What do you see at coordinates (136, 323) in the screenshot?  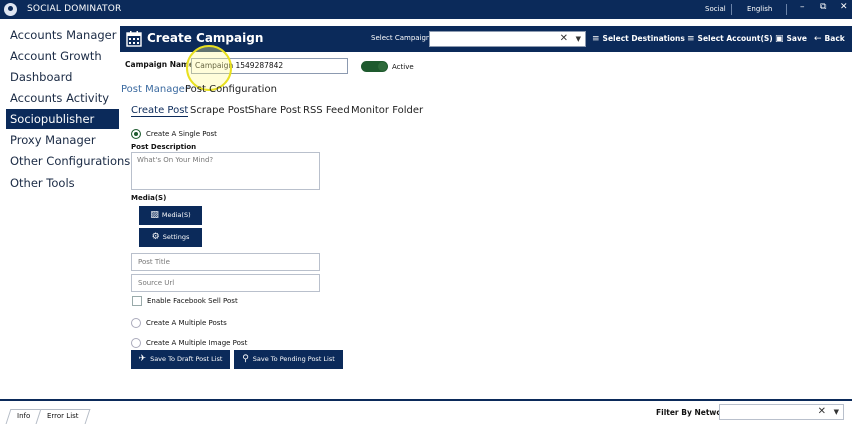 I see `multiple-posts-radio` at bounding box center [136, 323].